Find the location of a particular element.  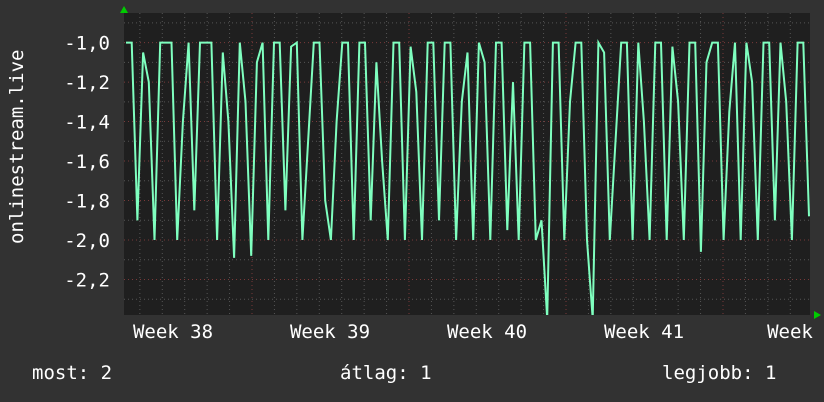

y-tick-label: -2,2 is located at coordinates (87, 280).